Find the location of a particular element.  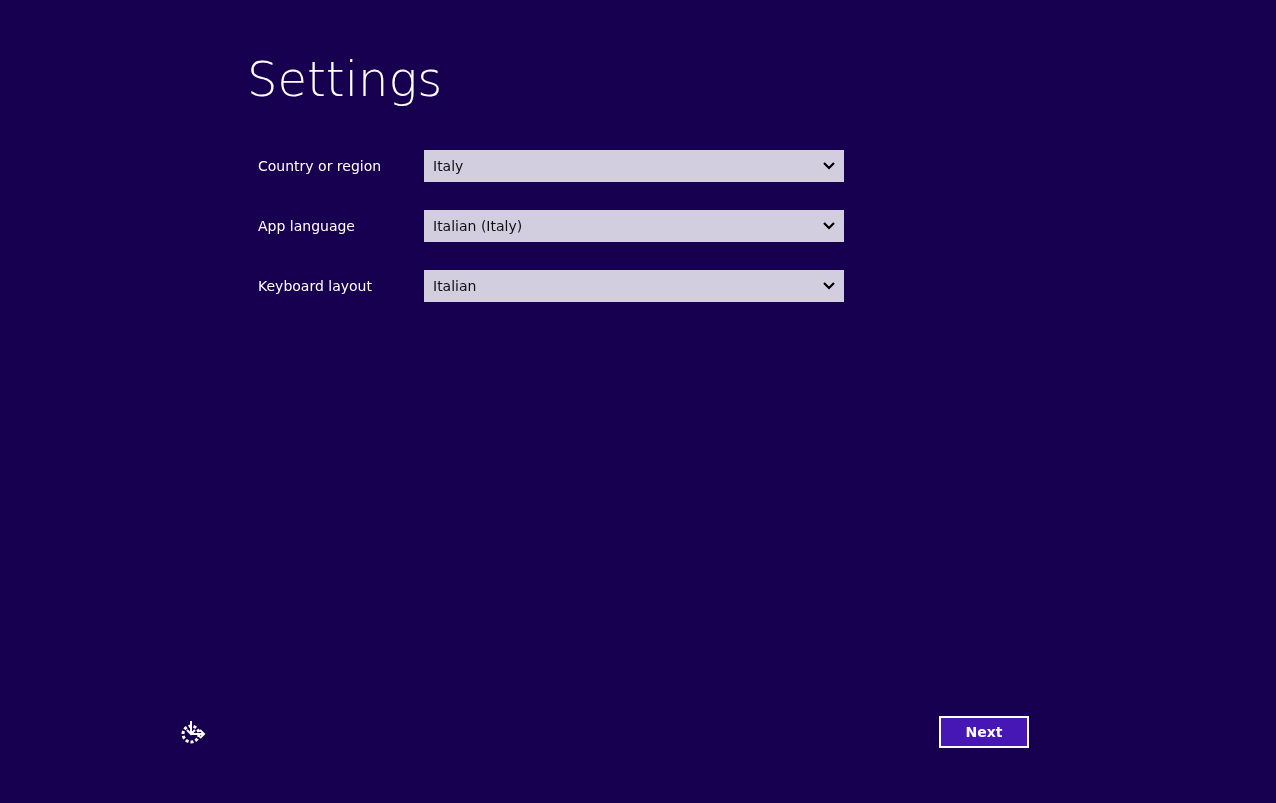

field-label: App language is located at coordinates (307, 226).